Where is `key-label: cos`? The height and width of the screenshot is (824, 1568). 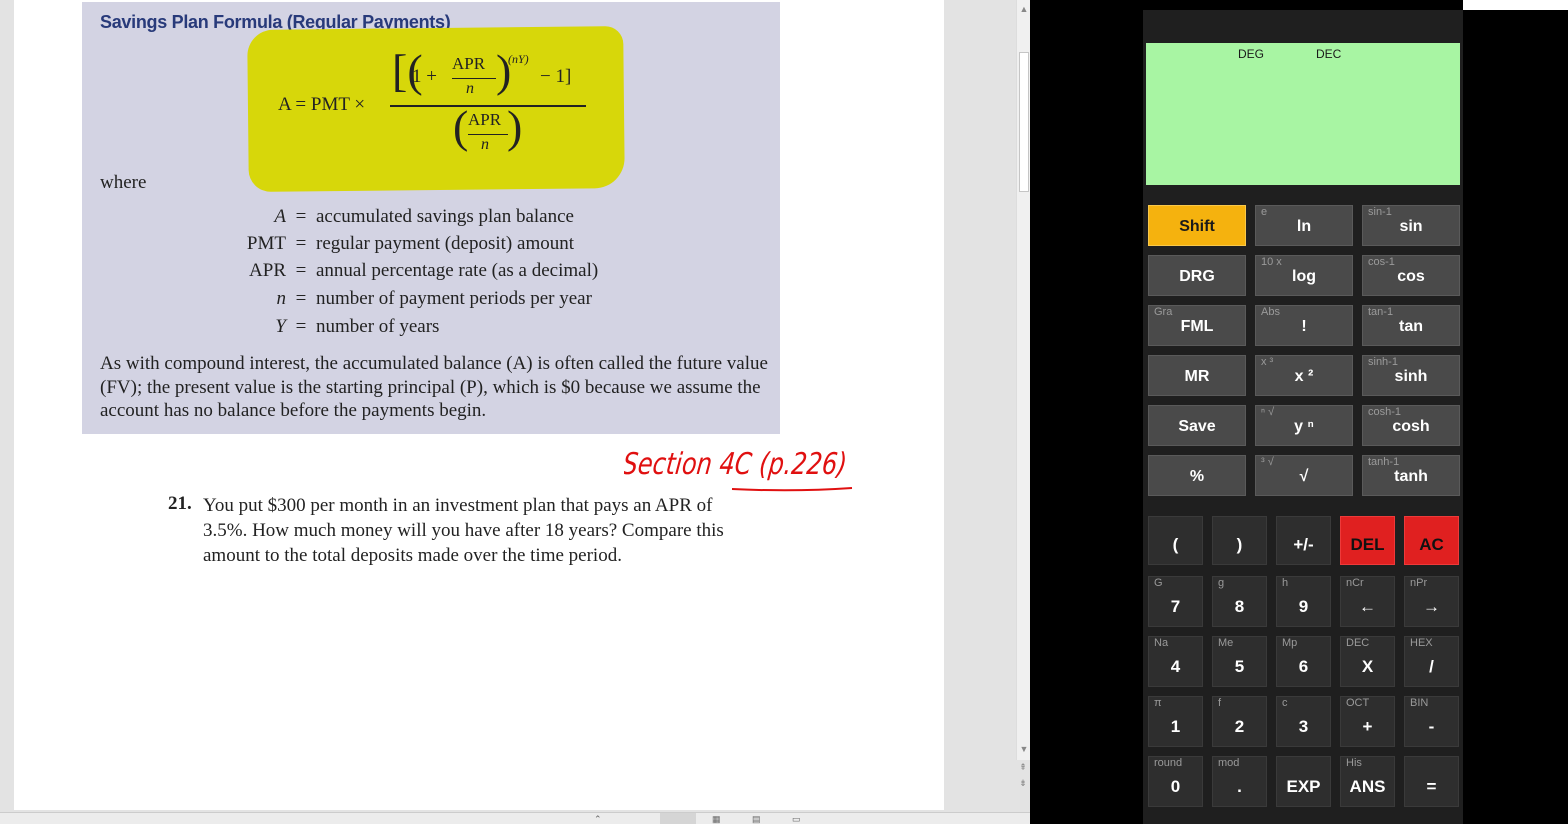 key-label: cos is located at coordinates (1411, 276).